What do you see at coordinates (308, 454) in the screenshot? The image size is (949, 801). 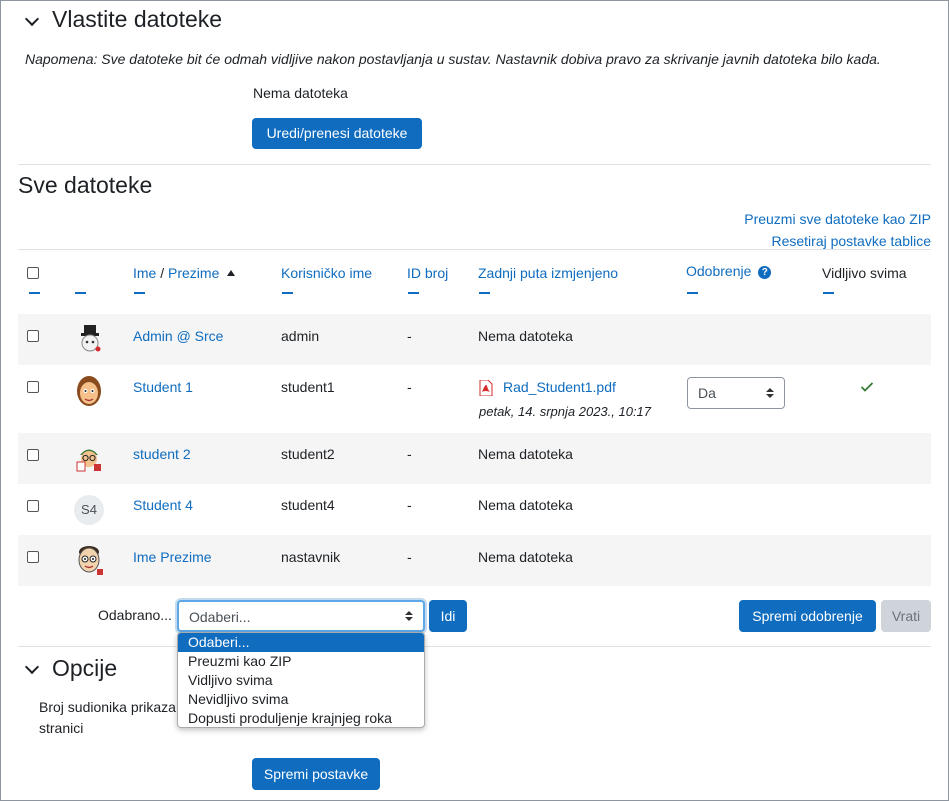 I see `username-cell: student2` at bounding box center [308, 454].